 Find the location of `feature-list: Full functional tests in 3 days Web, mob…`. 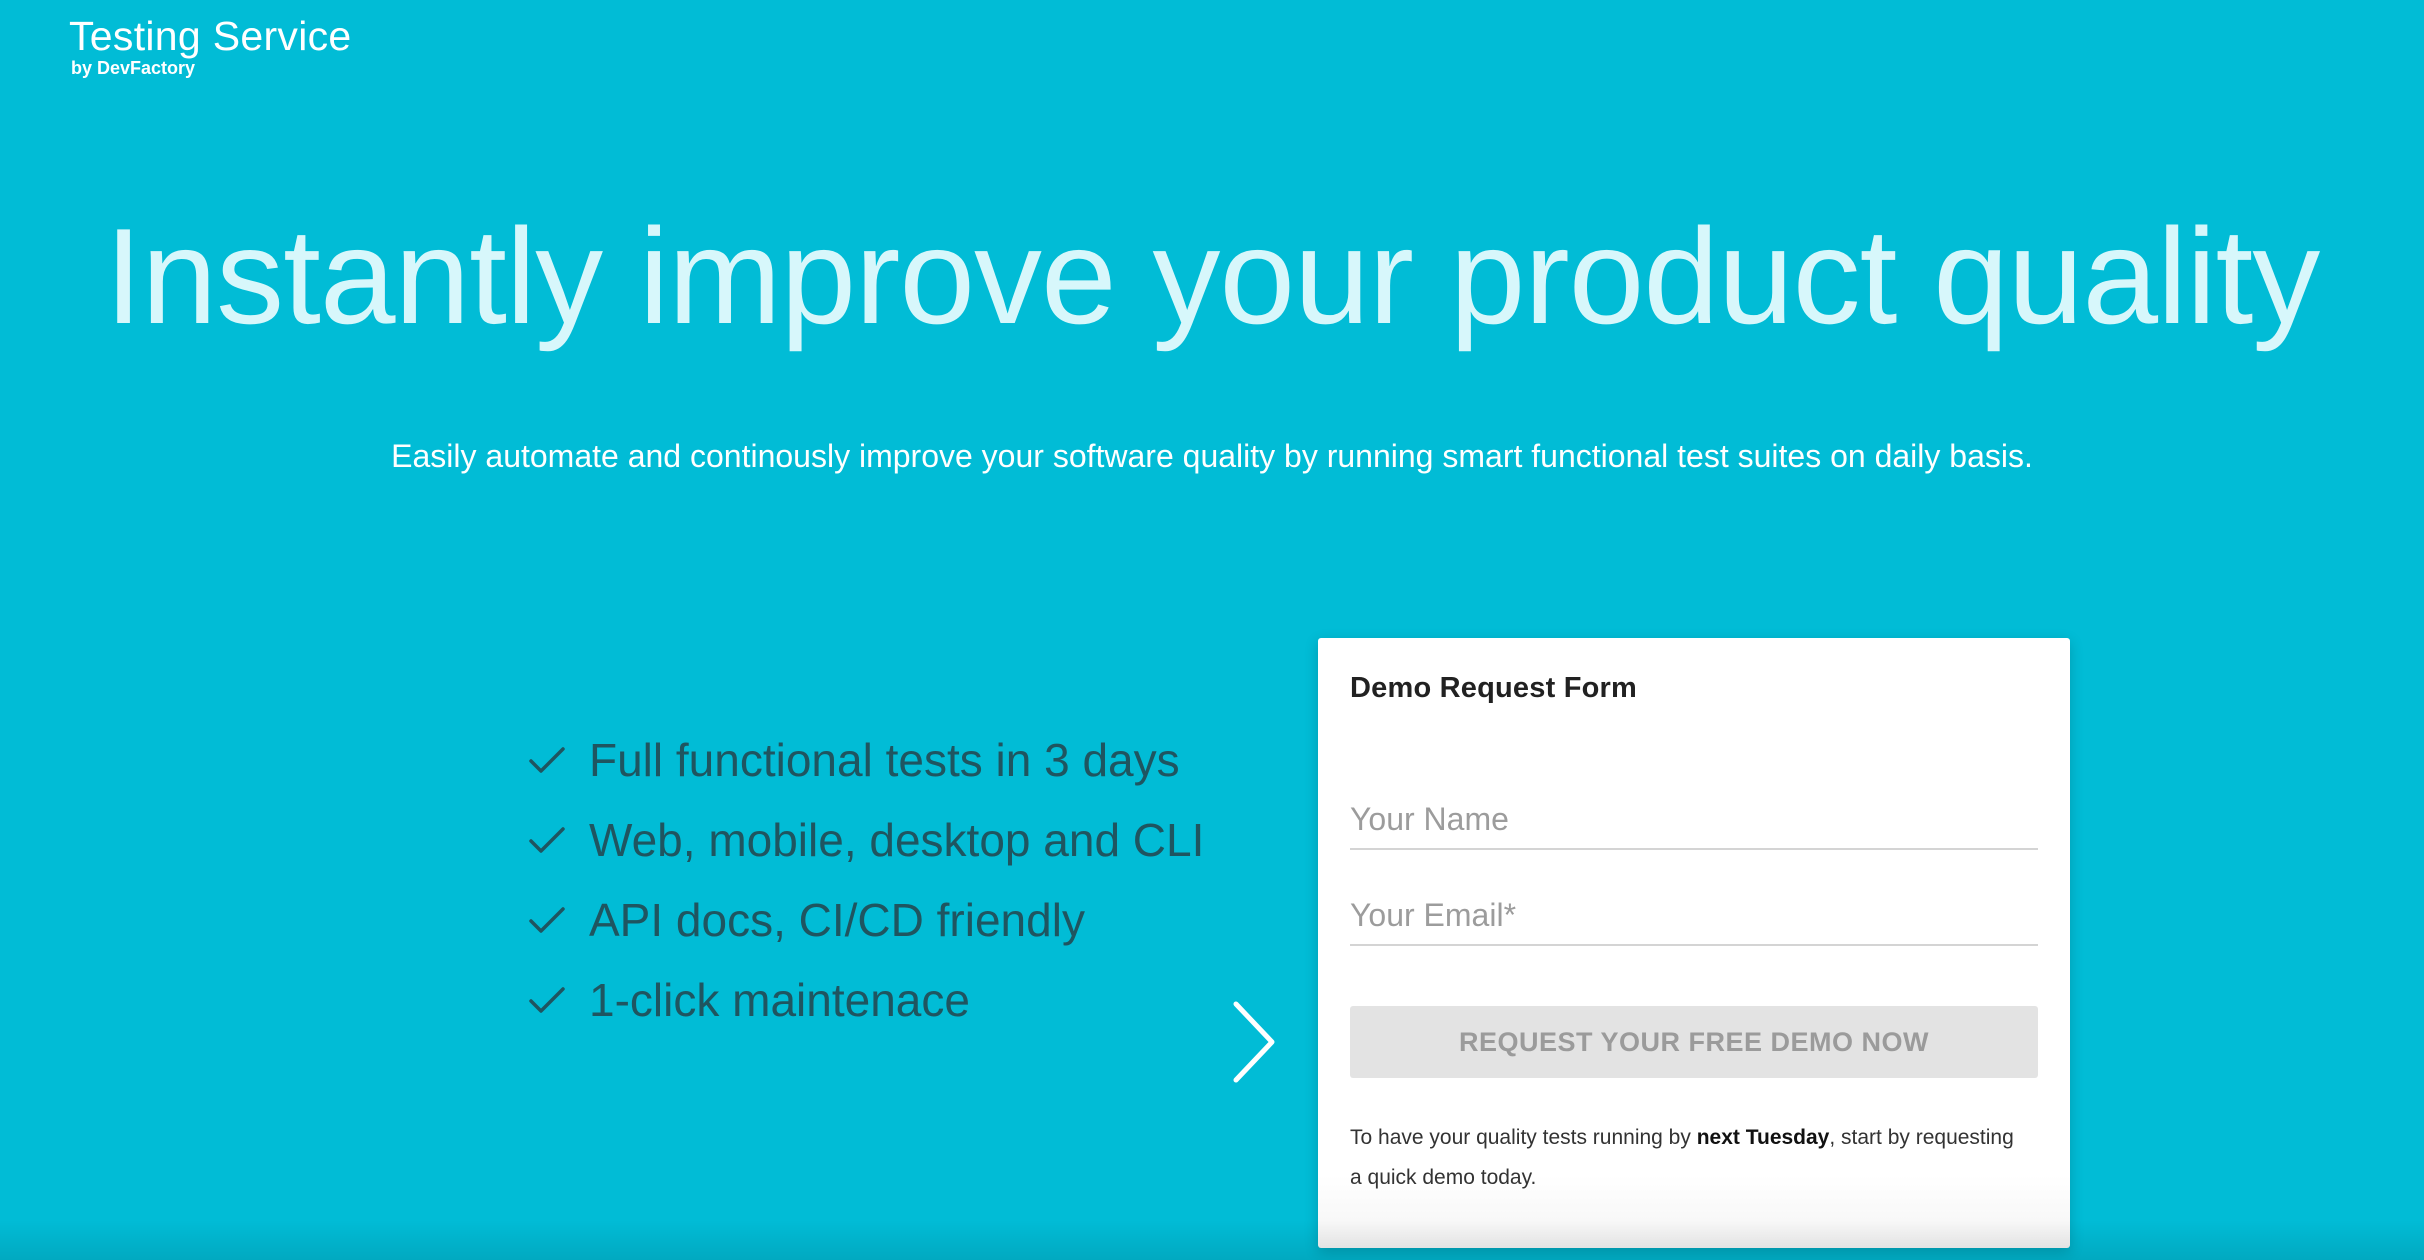

feature-list: Full functional tests in 3 days Web, mob… is located at coordinates (864, 880).